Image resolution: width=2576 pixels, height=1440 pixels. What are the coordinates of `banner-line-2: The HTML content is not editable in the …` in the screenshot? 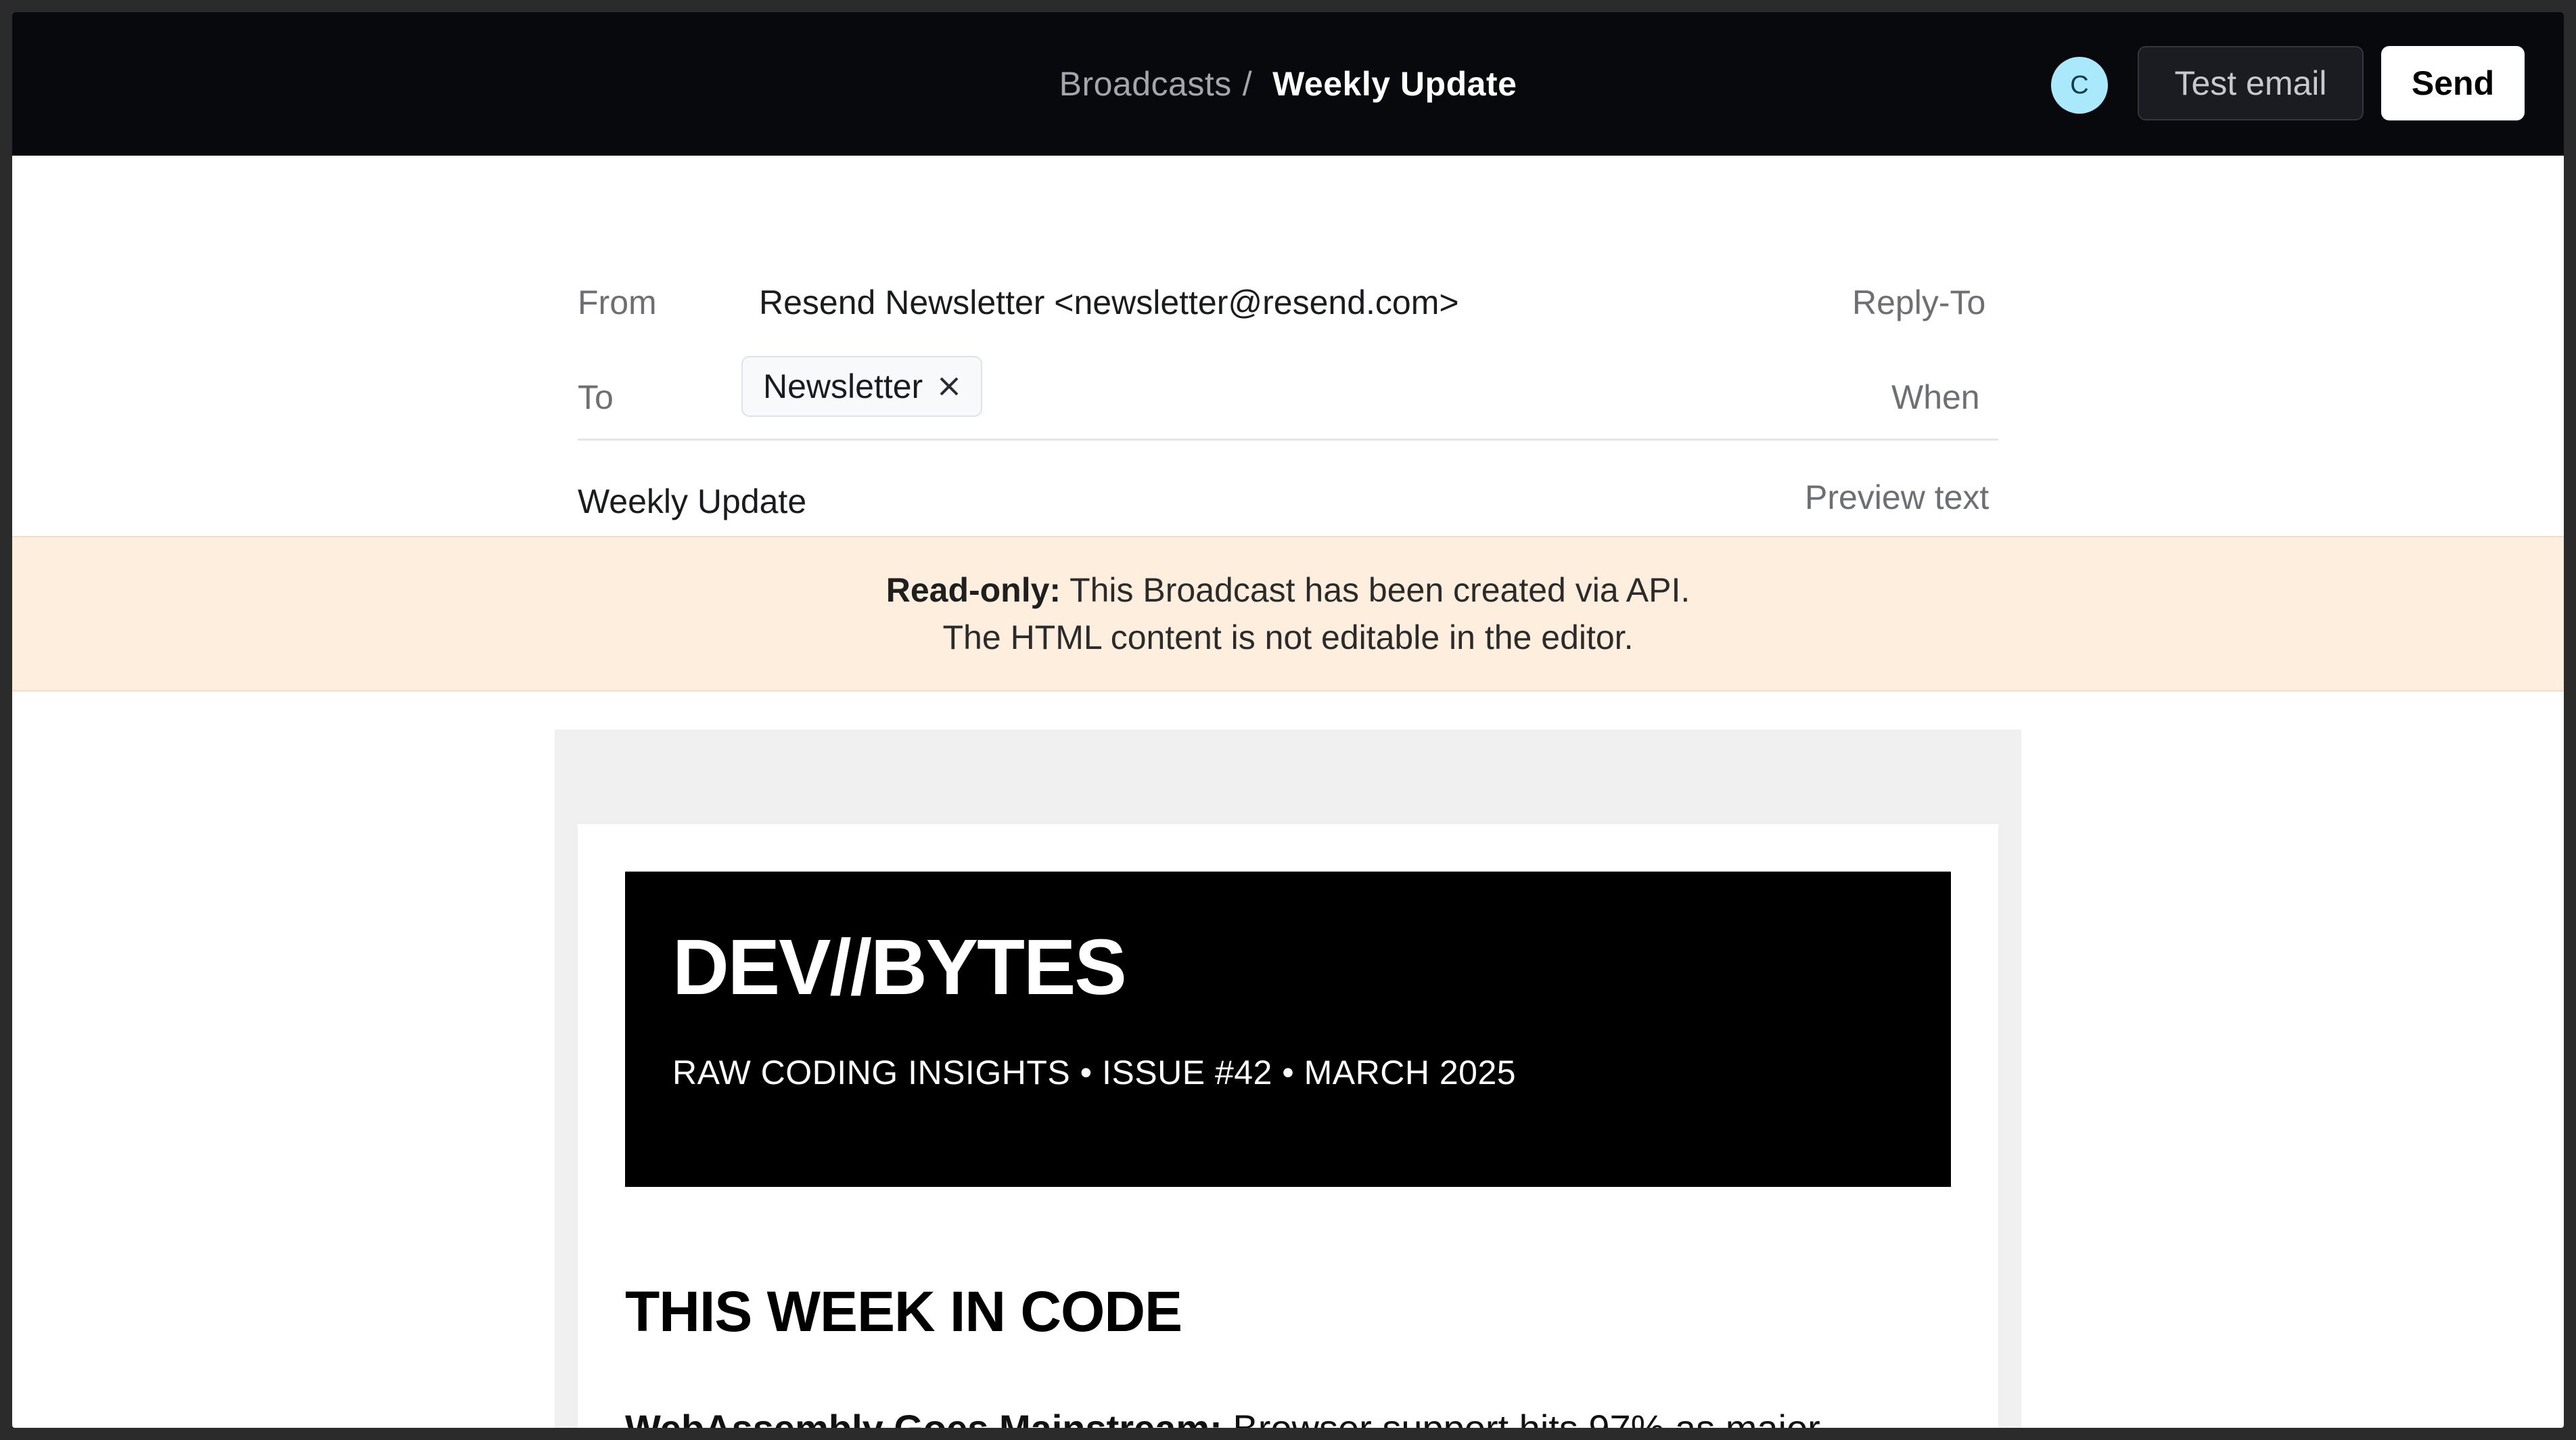 It's located at (1288, 637).